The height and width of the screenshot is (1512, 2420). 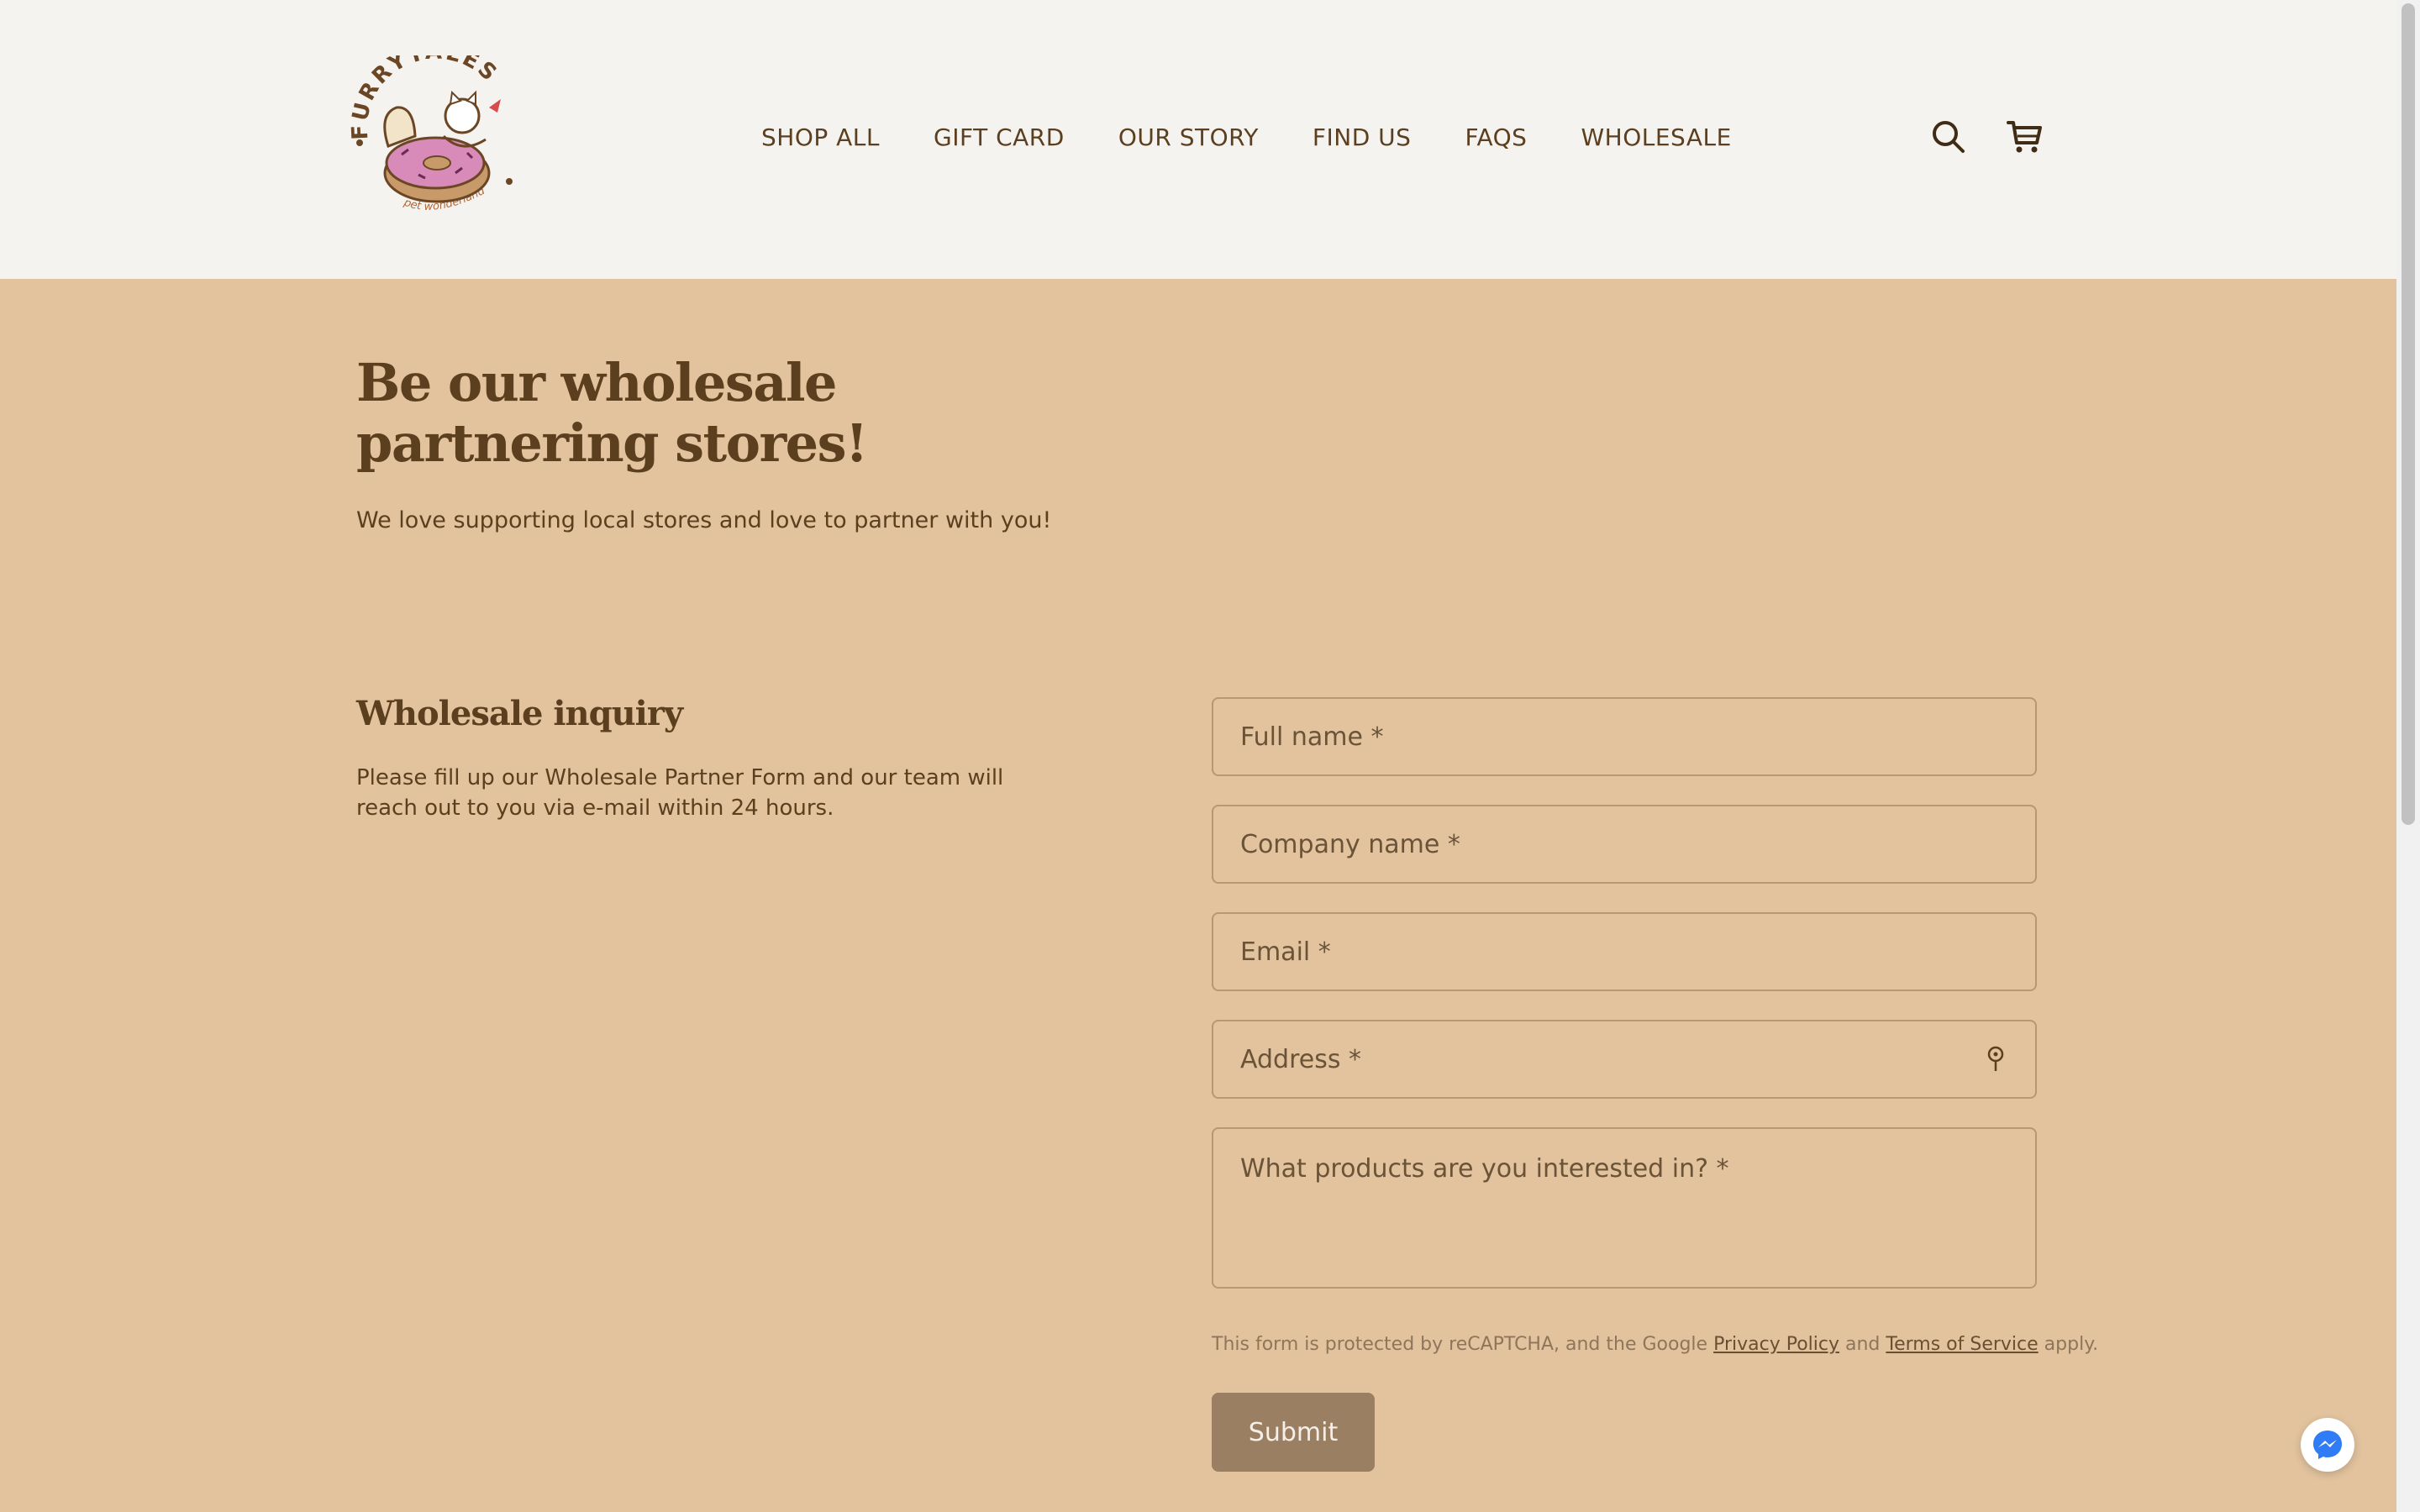 What do you see at coordinates (1948, 137) in the screenshot?
I see `search-icon` at bounding box center [1948, 137].